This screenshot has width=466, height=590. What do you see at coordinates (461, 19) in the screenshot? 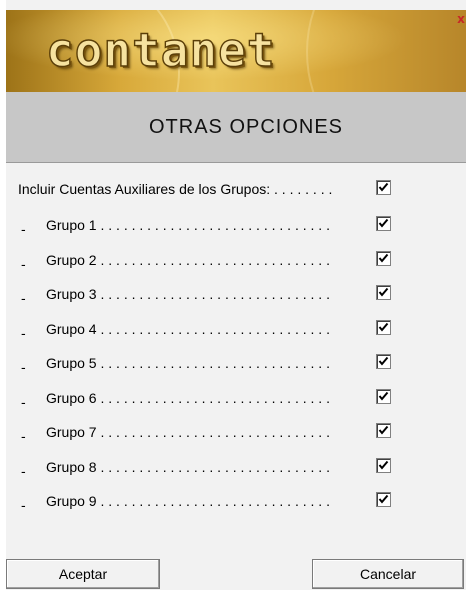
I see `close-button: x` at bounding box center [461, 19].